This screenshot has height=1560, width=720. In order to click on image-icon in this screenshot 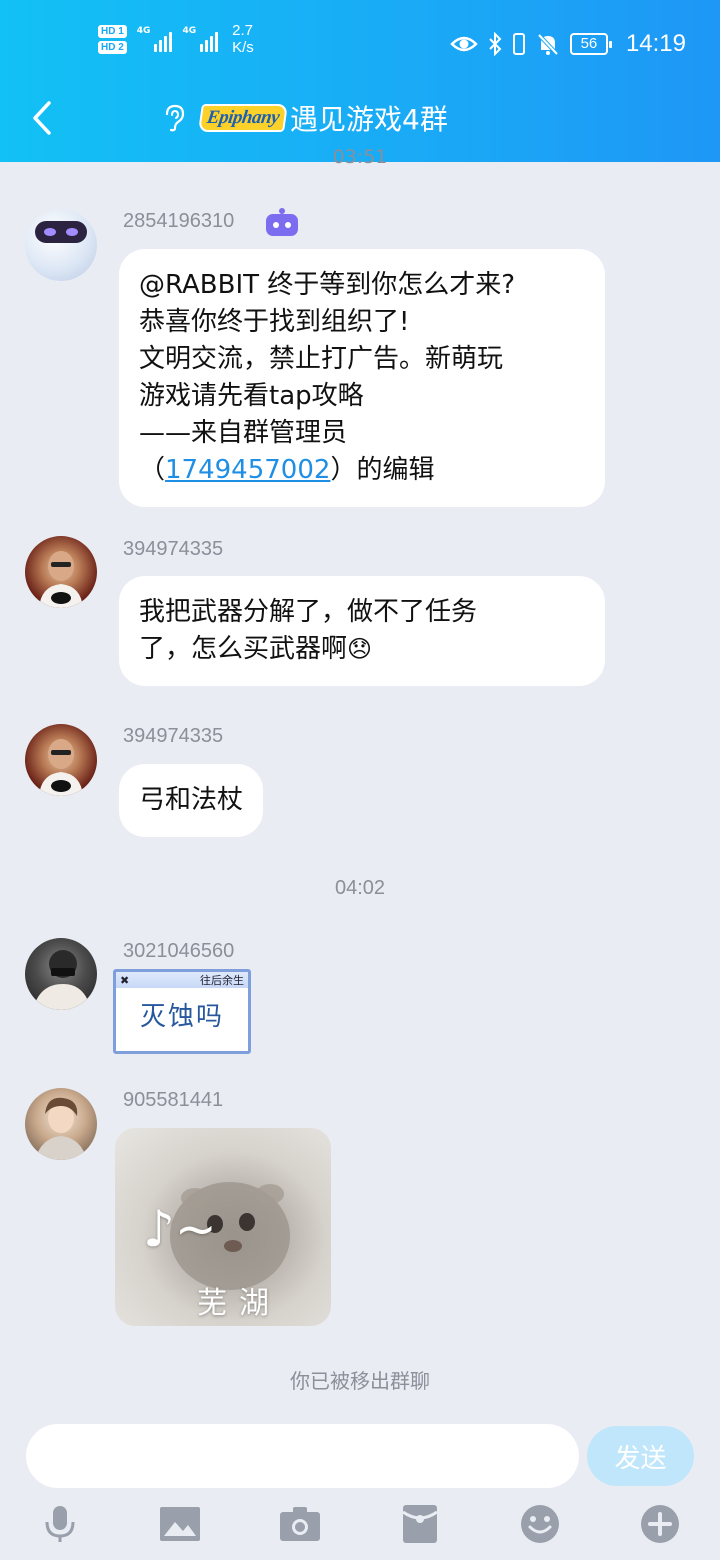, I will do `click(180, 1524)`.